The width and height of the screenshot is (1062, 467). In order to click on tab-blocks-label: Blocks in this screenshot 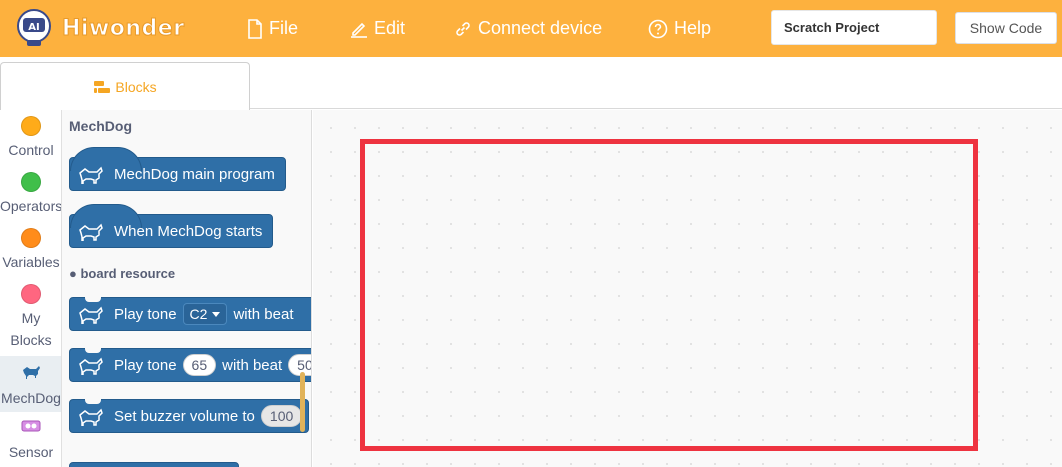, I will do `click(136, 86)`.